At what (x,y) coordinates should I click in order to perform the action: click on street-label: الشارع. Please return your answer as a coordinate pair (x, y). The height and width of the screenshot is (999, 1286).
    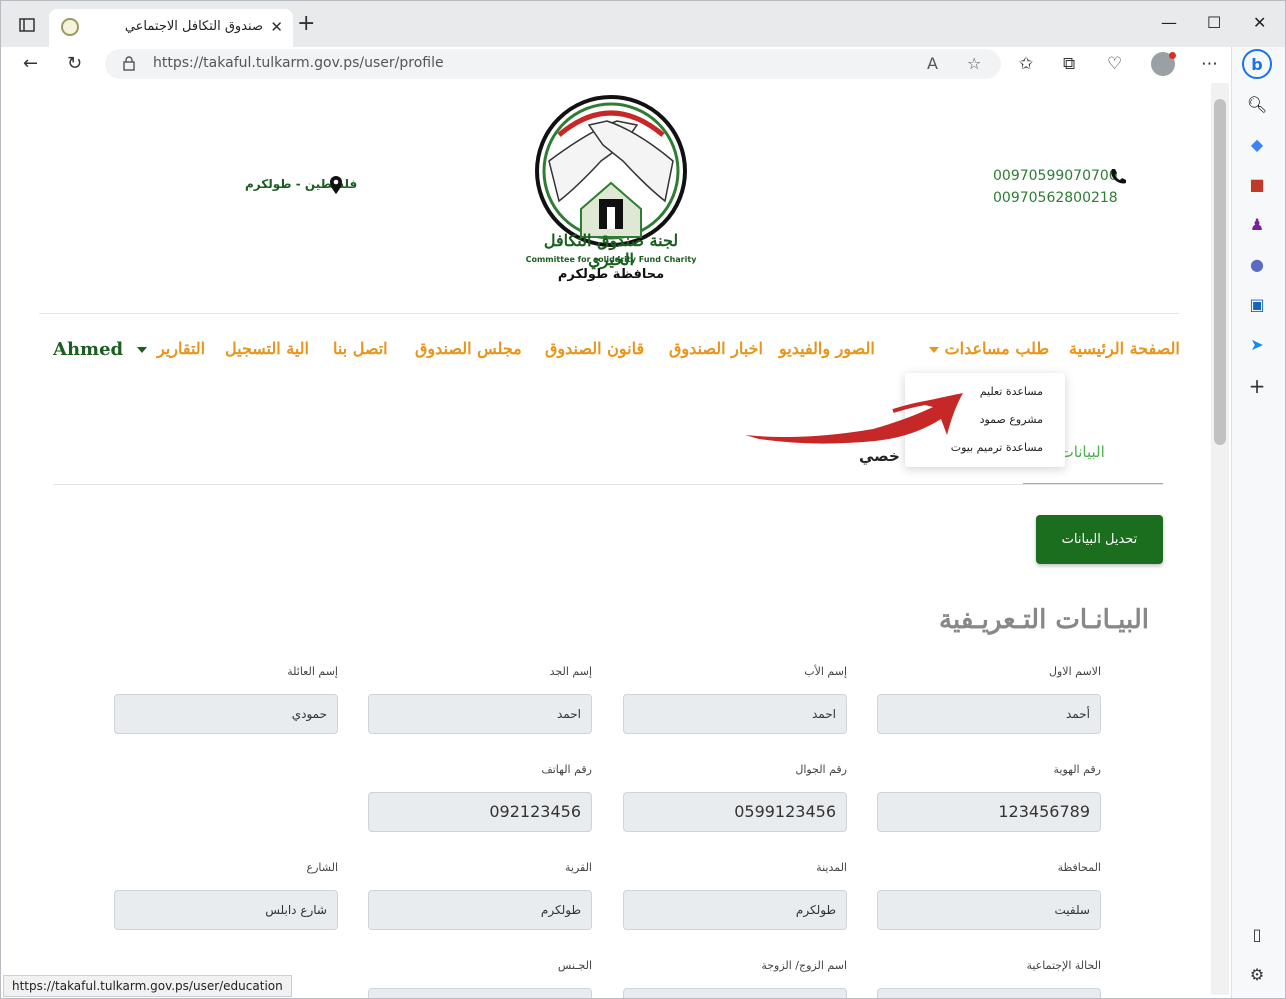
    Looking at the image, I should click on (322, 867).